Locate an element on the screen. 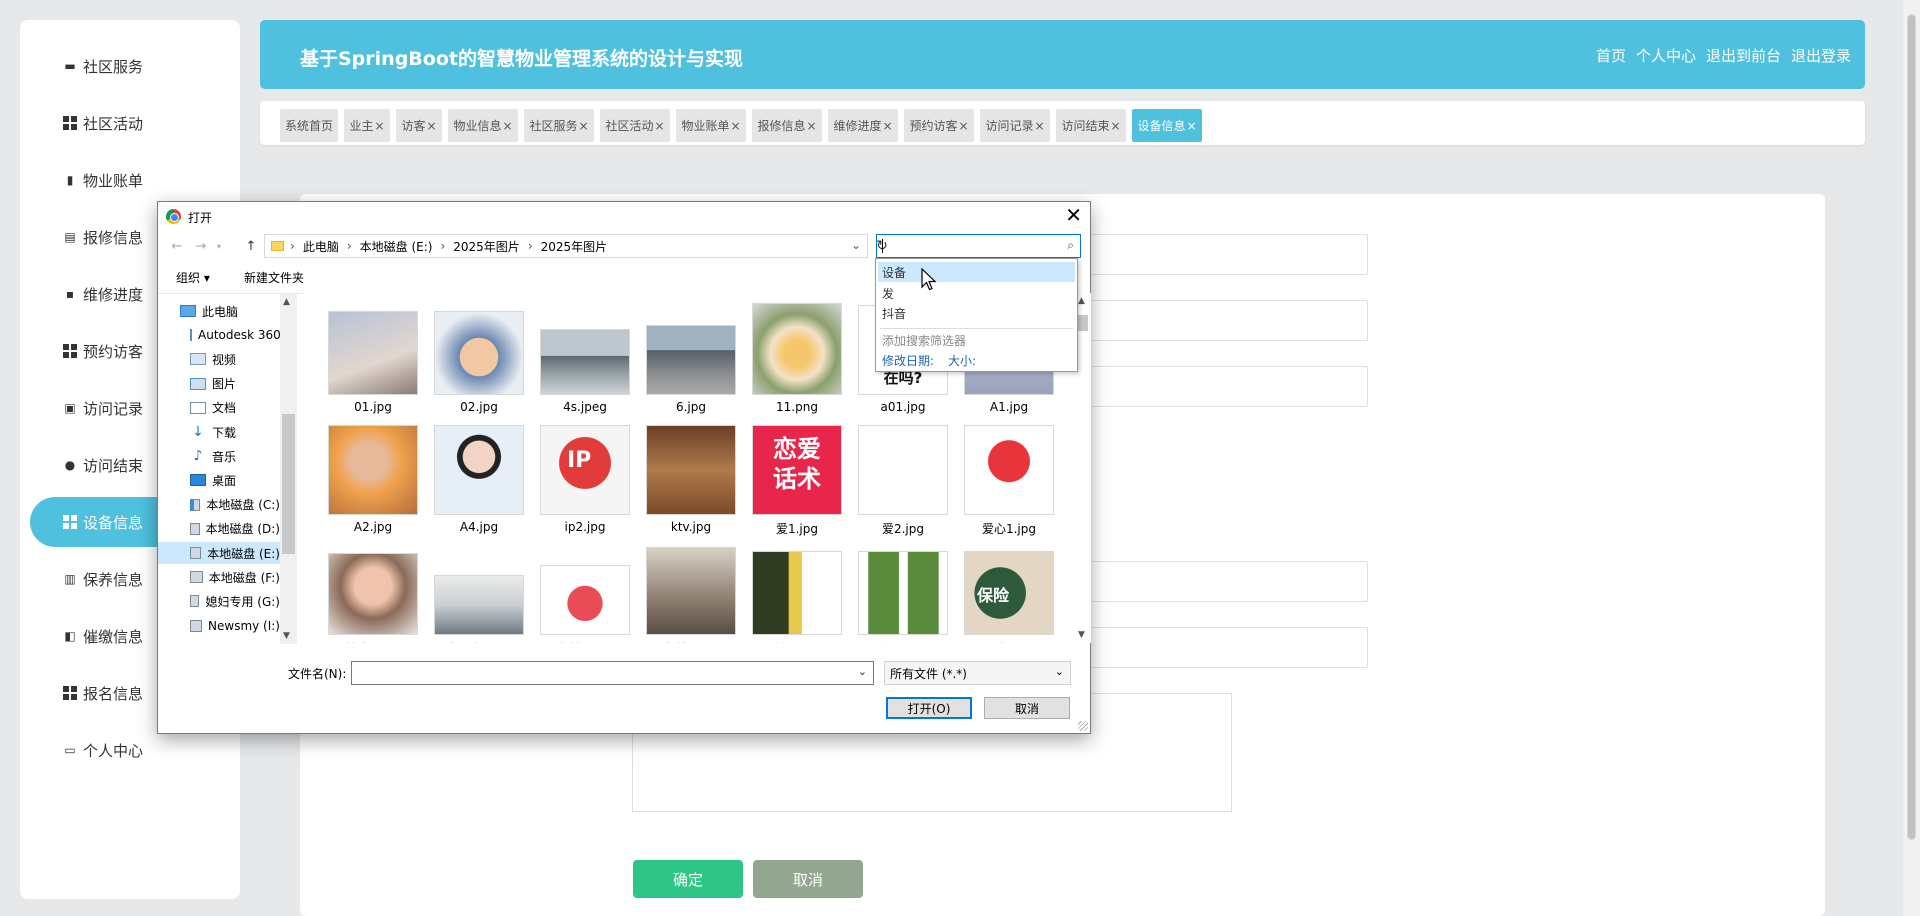  tab-2: 业主 × is located at coordinates (367, 125).